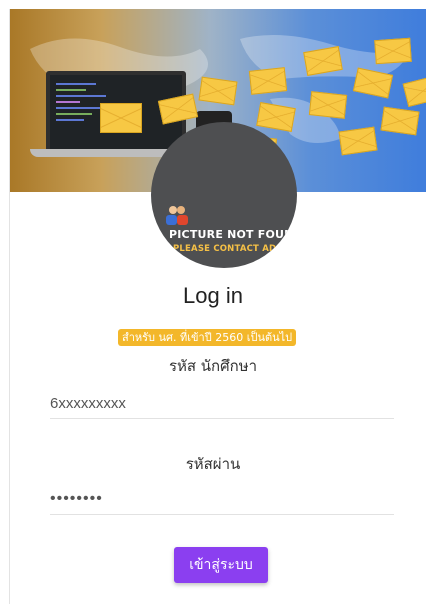  What do you see at coordinates (224, 195) in the screenshot?
I see `avatar: PICTURE NOT FOUND PLEASE CONTACT ADMIN` at bounding box center [224, 195].